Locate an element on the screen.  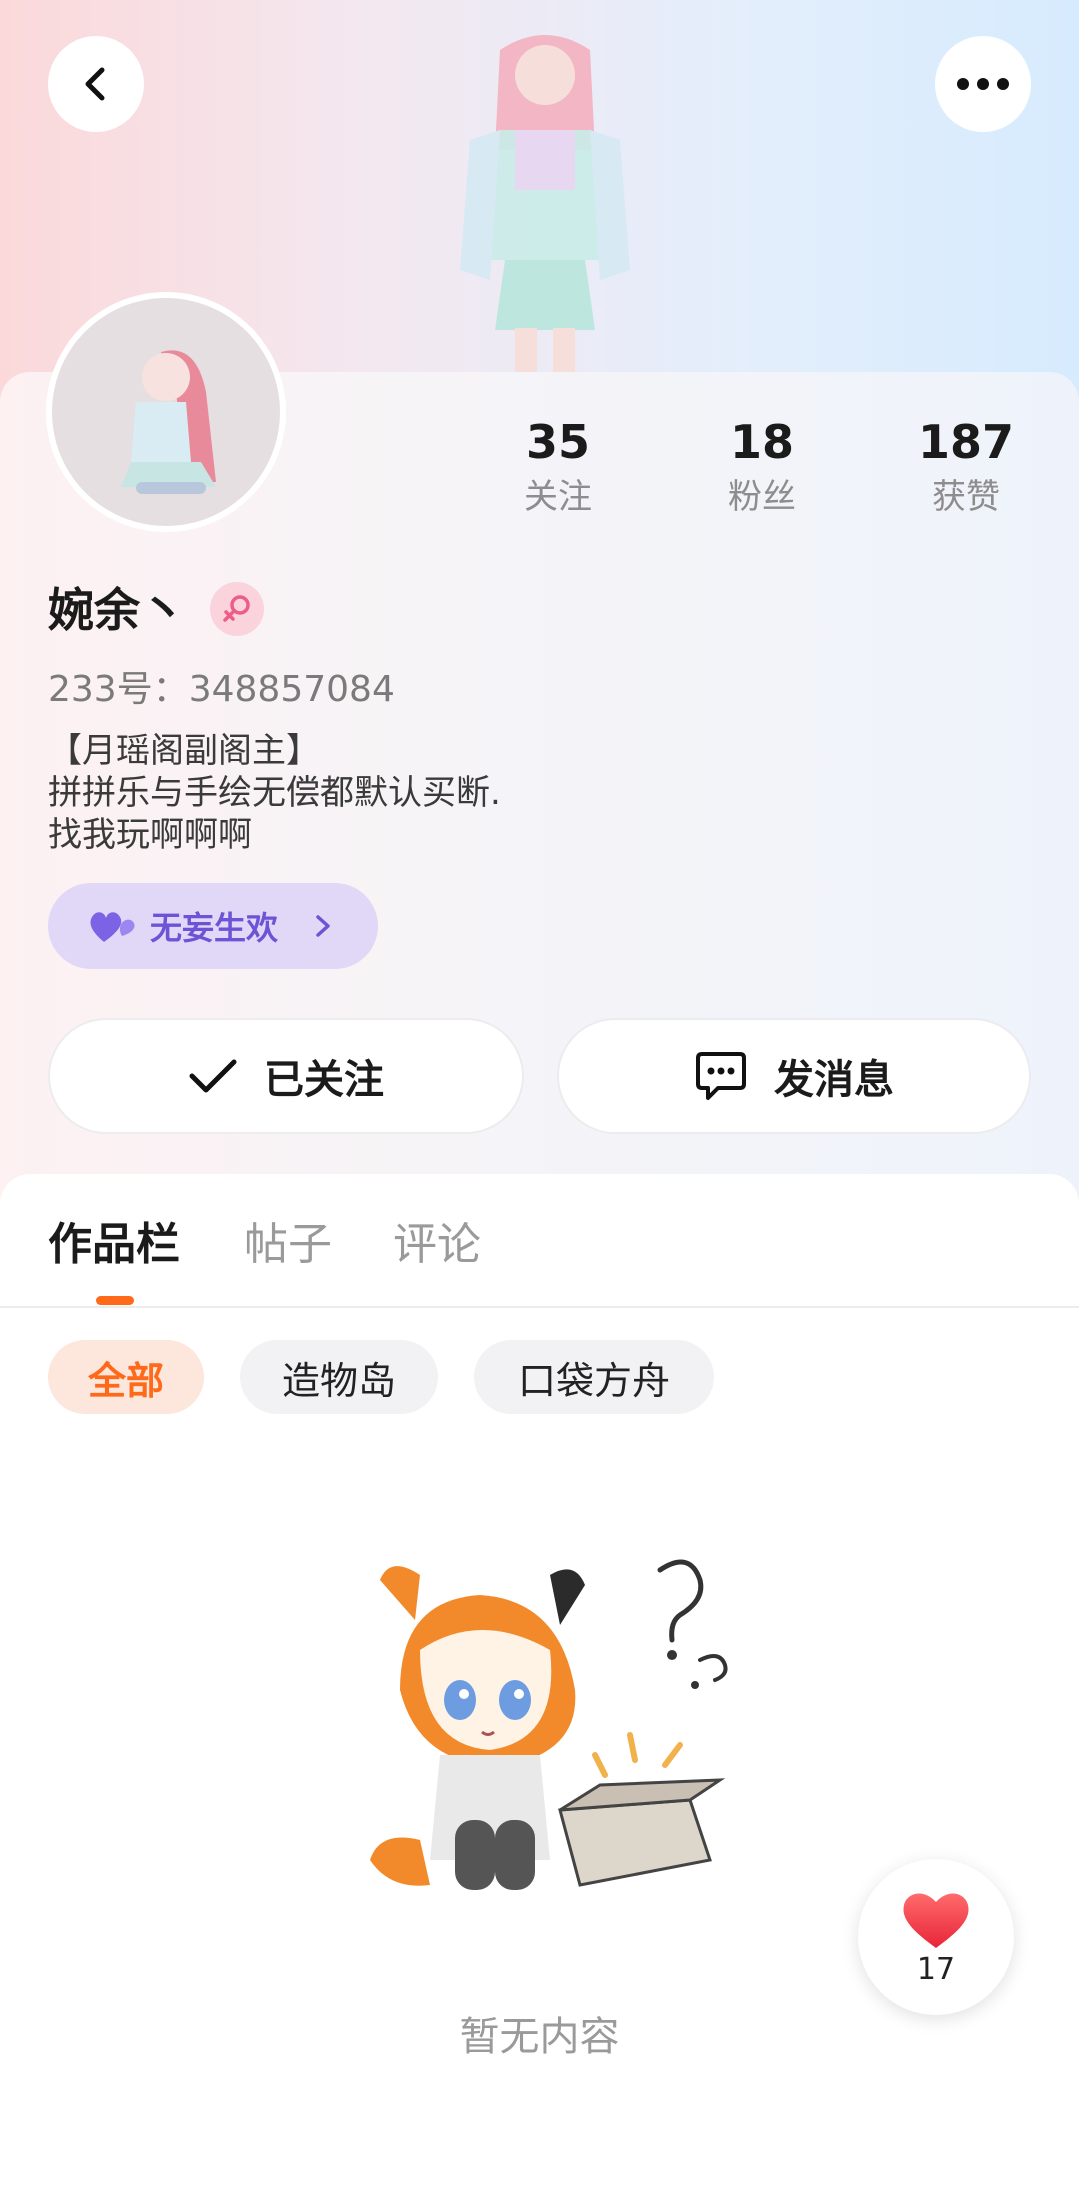
tab-posts: 帖子 is located at coordinates (288, 1240).